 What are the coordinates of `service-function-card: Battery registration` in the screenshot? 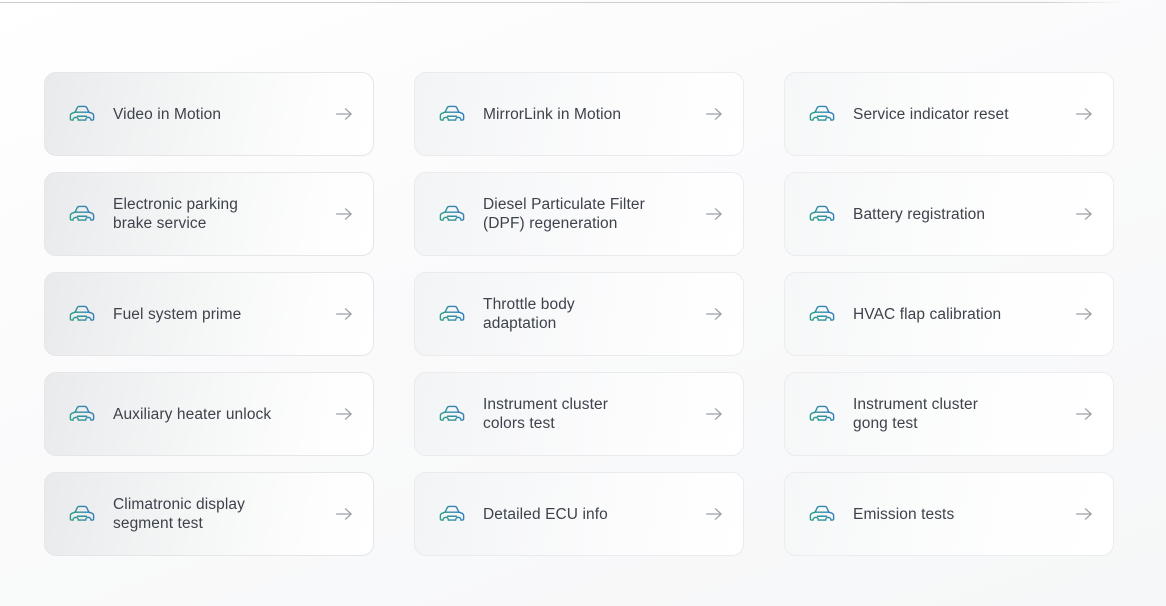 It's located at (949, 214).